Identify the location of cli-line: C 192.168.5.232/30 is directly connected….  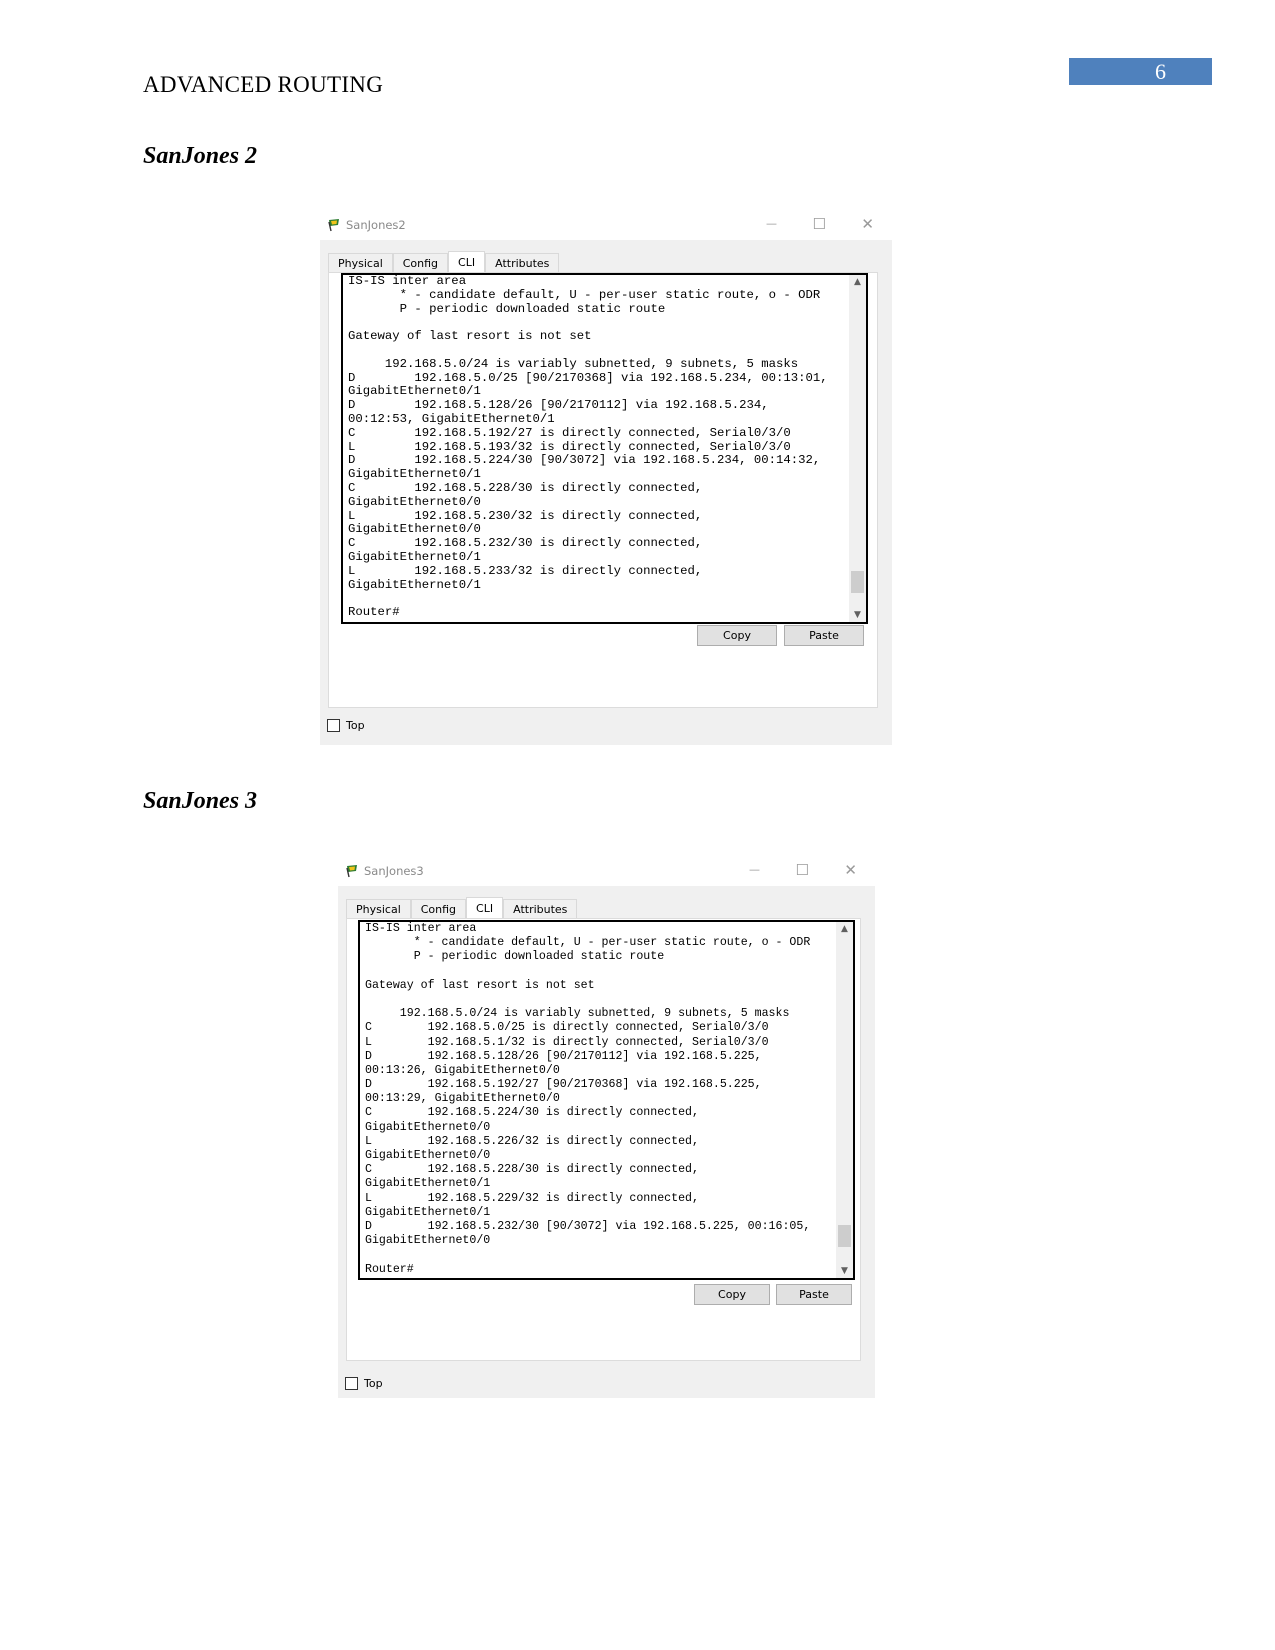
(525, 543).